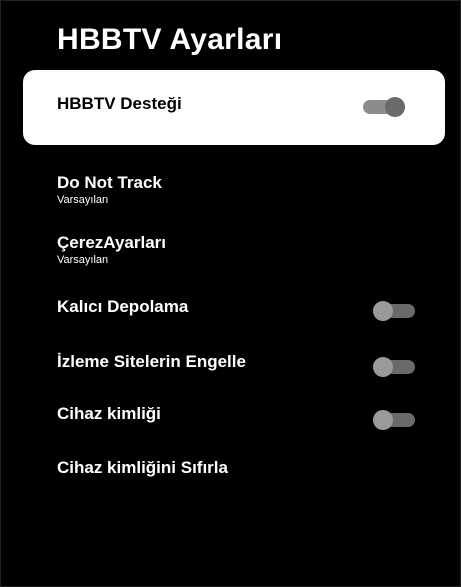 The width and height of the screenshot is (461, 587). I want to click on menu-item-label: İzleme Sitelerin Engelle, so click(151, 361).